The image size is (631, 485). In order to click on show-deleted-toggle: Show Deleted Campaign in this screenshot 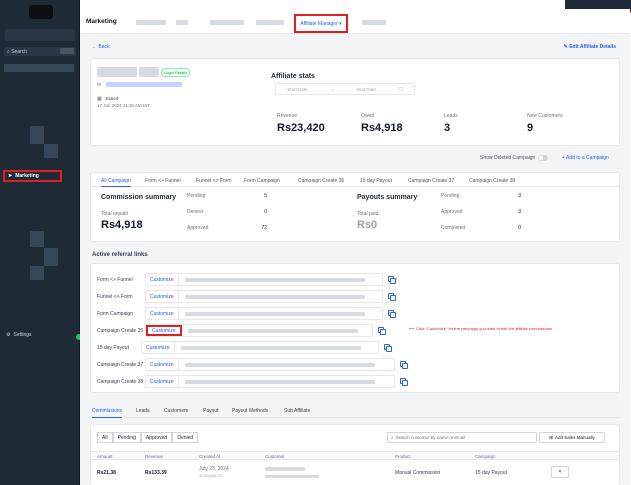, I will do `click(514, 158)`.